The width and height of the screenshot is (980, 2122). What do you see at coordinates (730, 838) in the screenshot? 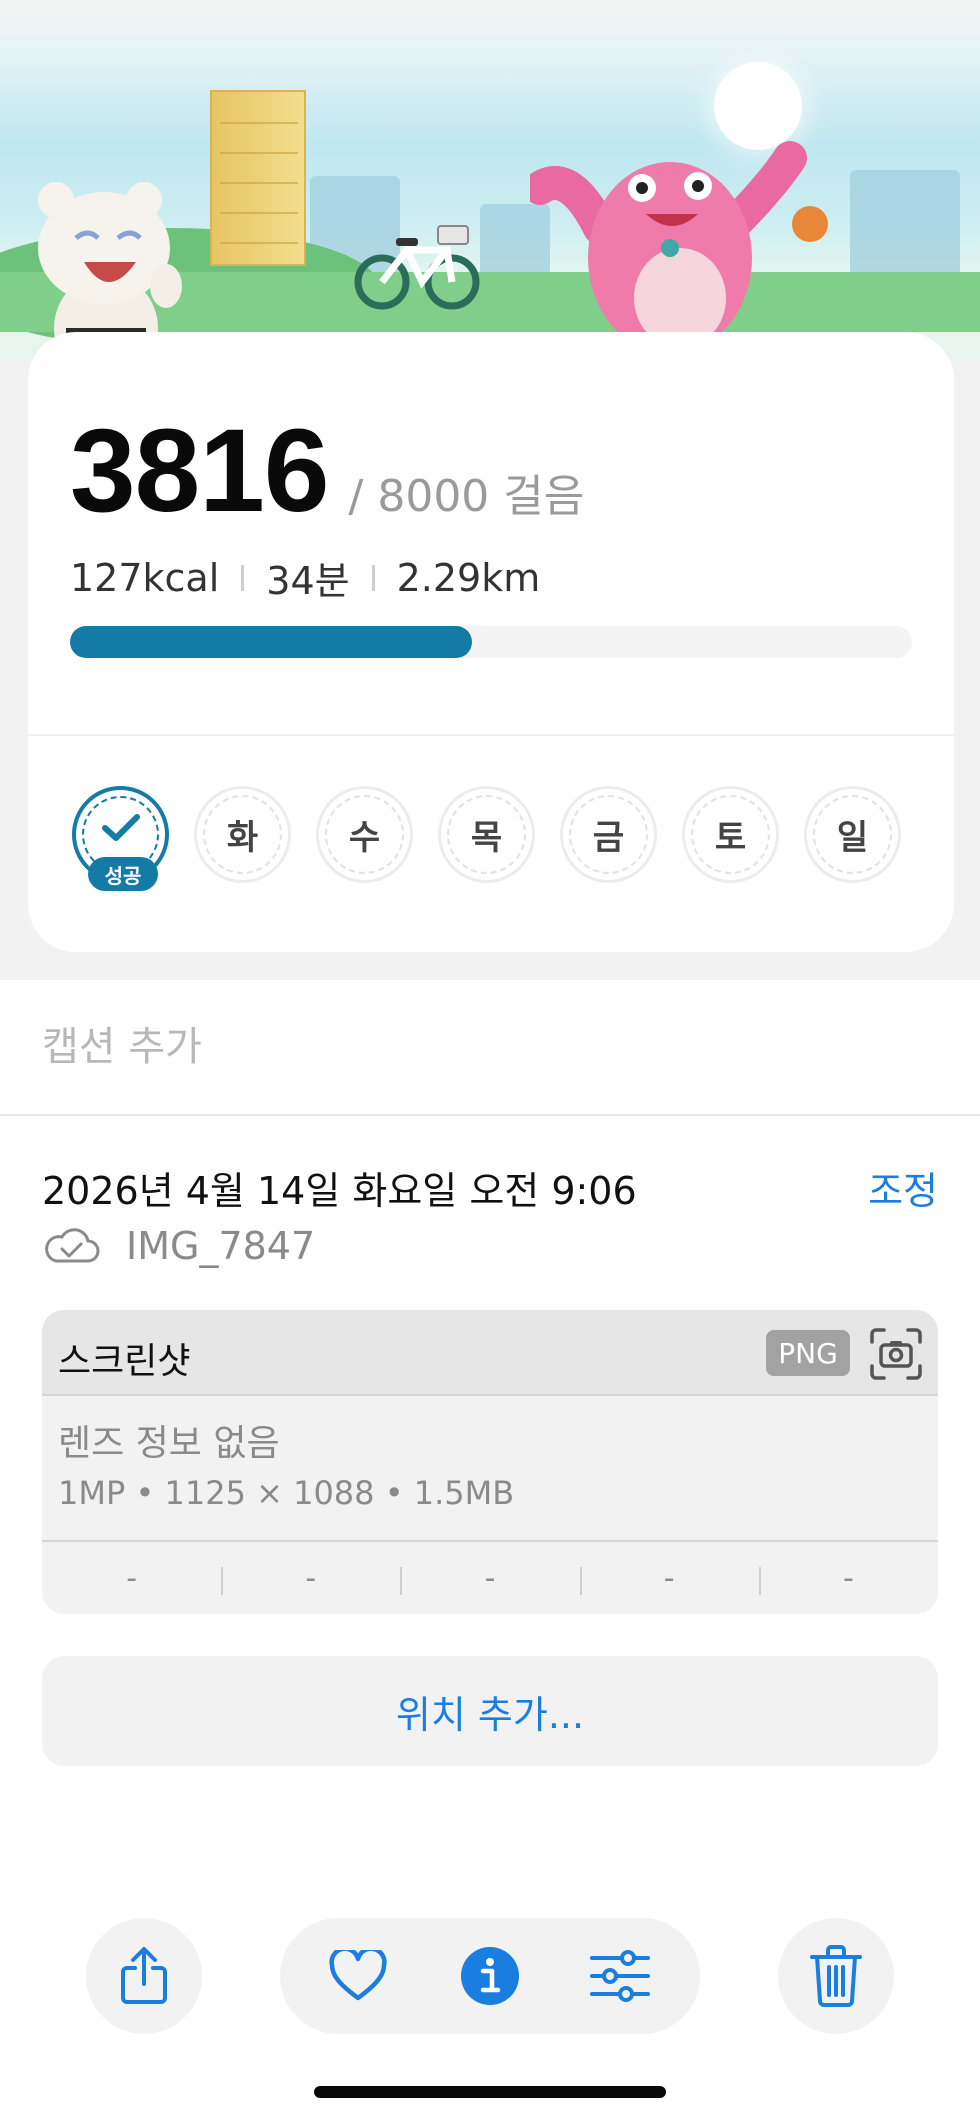
I see `day-label: 토` at bounding box center [730, 838].